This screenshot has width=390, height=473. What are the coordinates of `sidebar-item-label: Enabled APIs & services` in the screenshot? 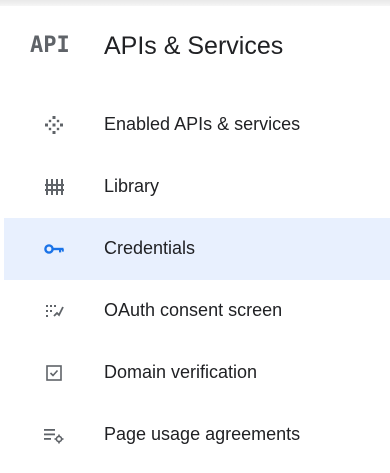 It's located at (202, 124).